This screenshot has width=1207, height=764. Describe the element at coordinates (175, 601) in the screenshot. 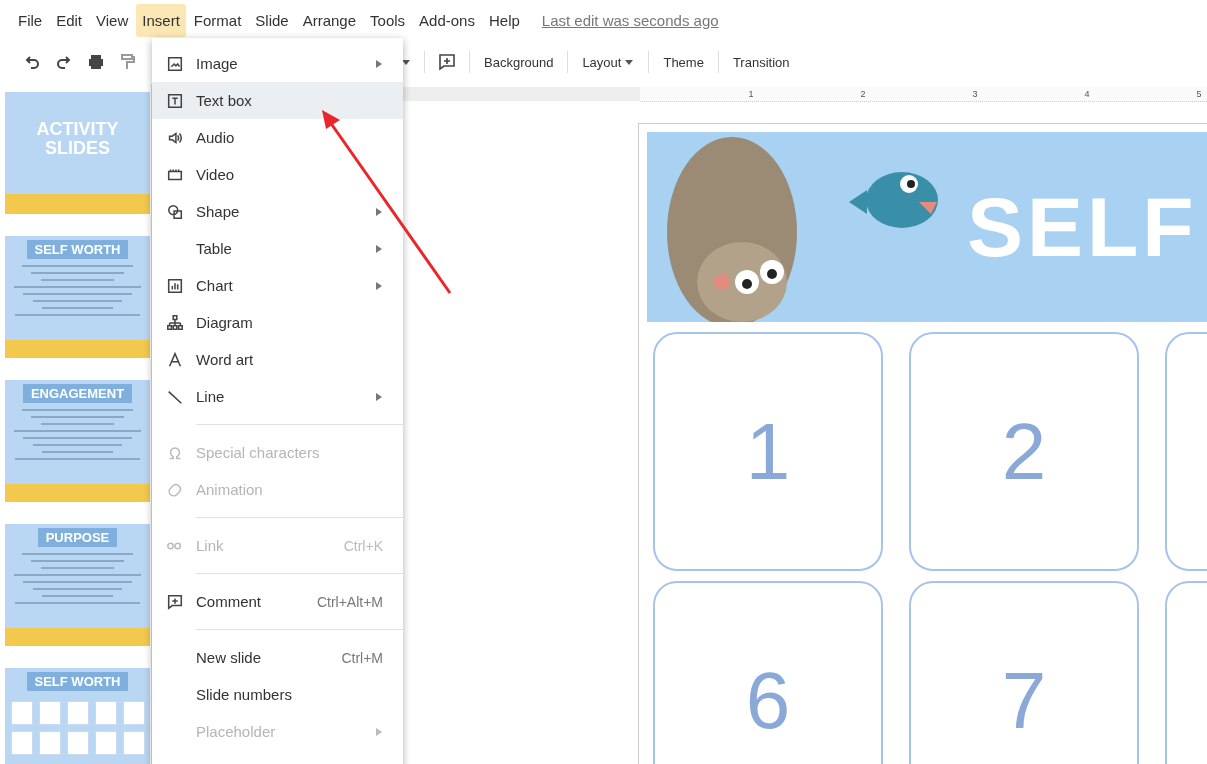

I see `comment-icon` at that location.